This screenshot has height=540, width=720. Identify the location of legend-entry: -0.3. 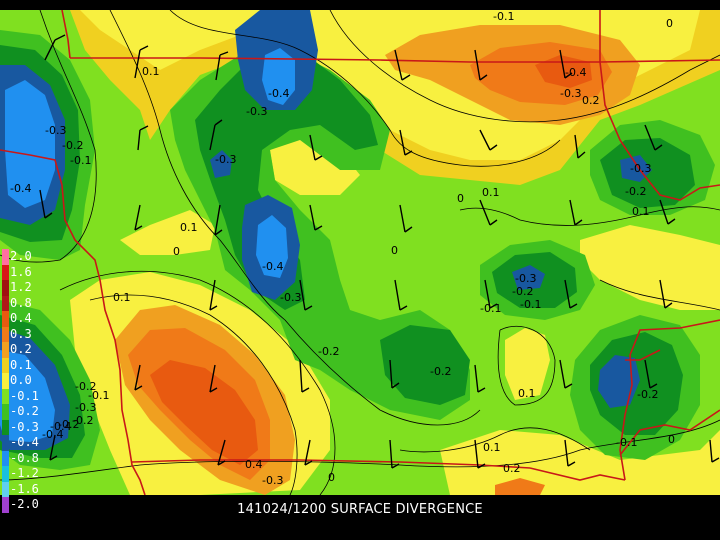
(32, 427).